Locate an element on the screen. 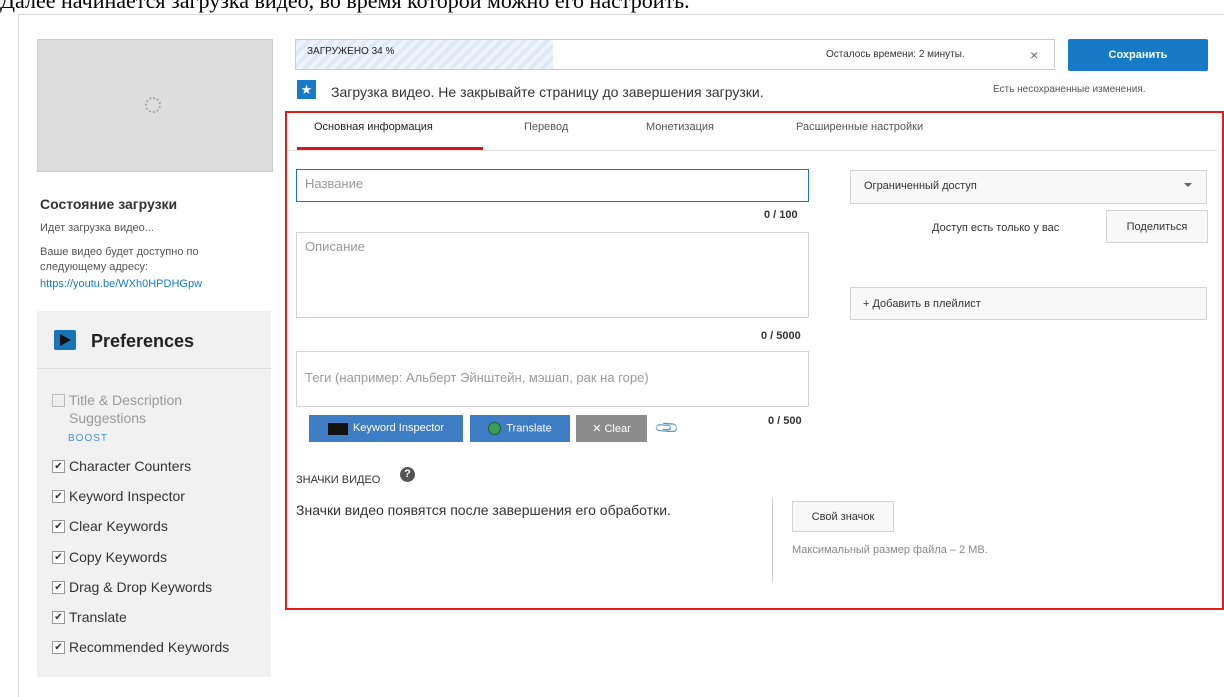 The image size is (1224, 697). time-remaining: Осталось времени: 2 минуты. is located at coordinates (895, 54).